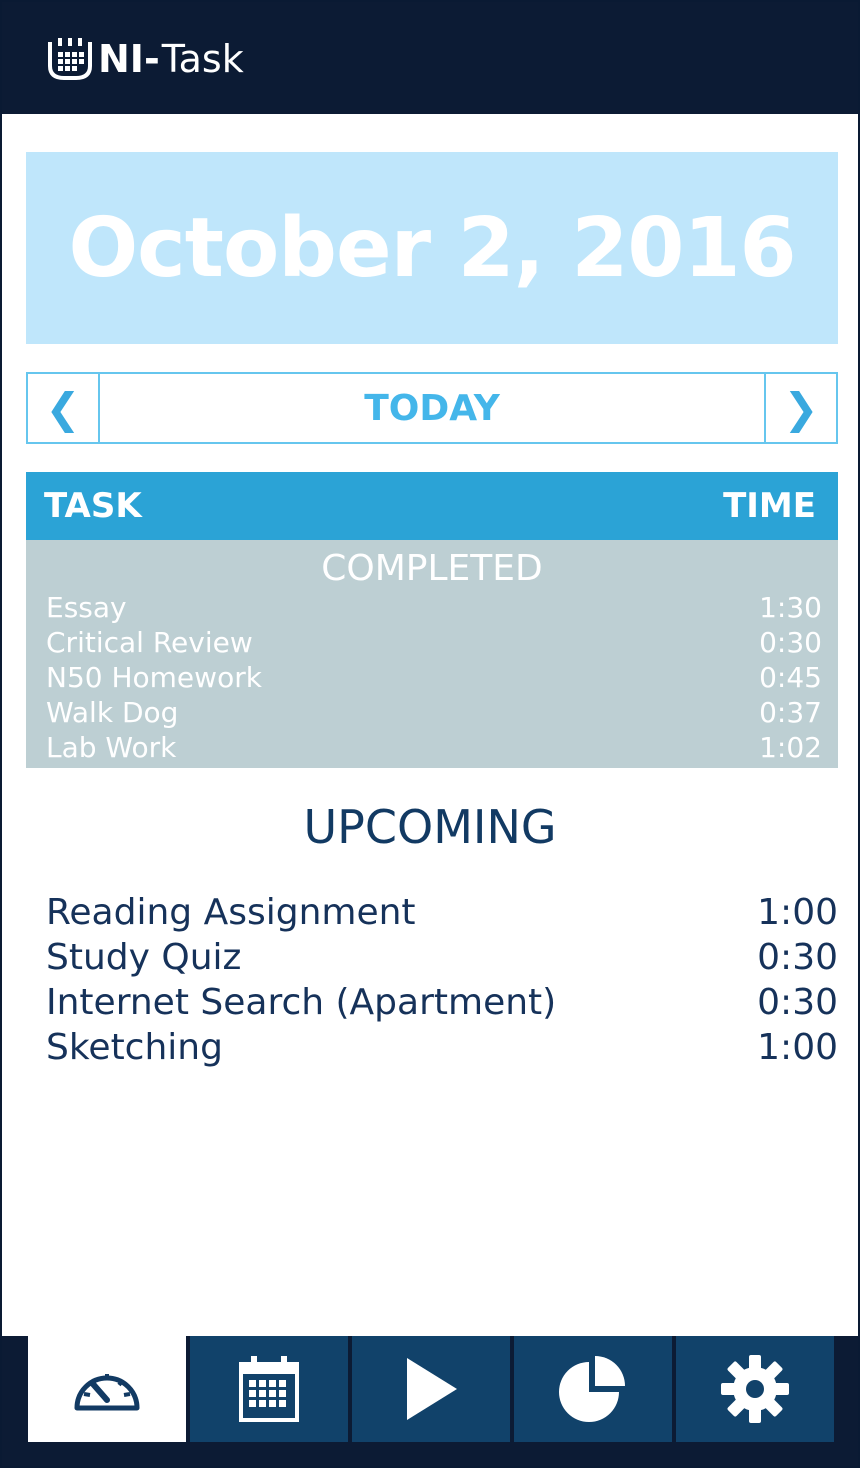 This screenshot has width=860, height=1468. I want to click on play-icon, so click(432, 1389).